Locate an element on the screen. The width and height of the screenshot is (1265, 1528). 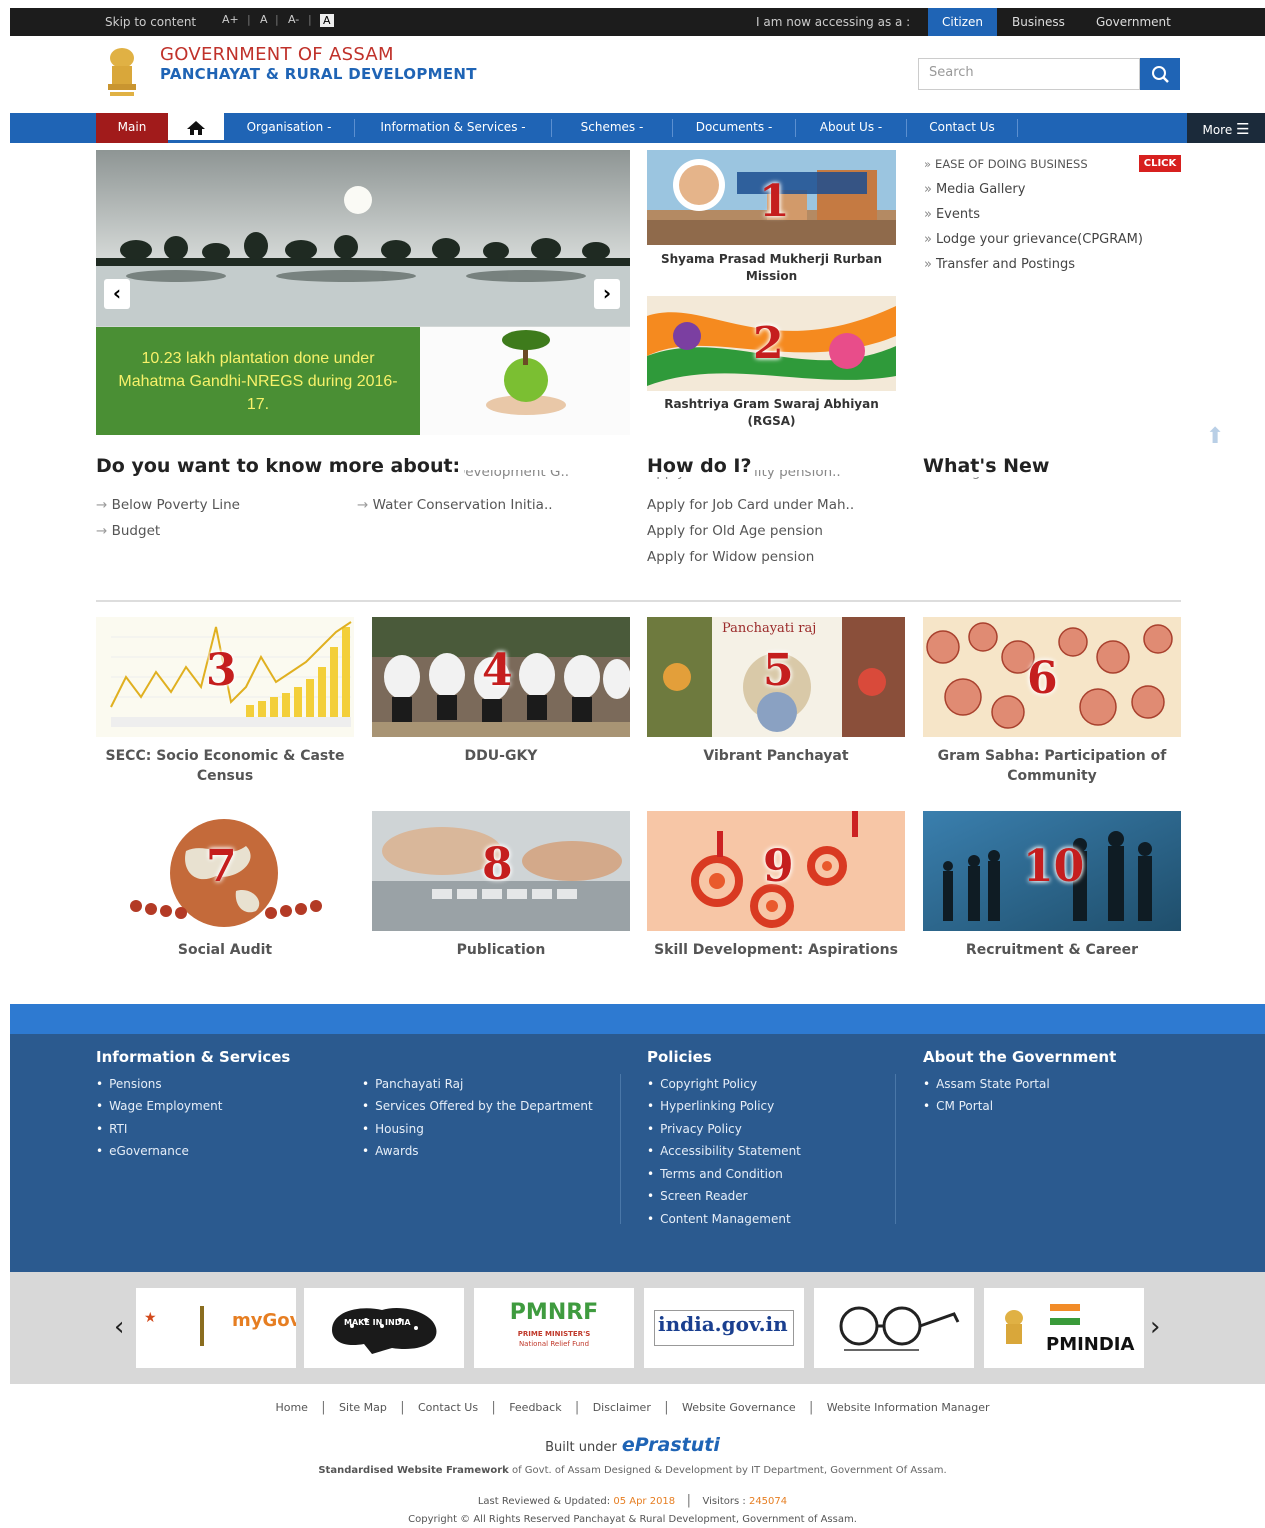
eprastuti-logo: ePrastuti is located at coordinates (671, 1445).